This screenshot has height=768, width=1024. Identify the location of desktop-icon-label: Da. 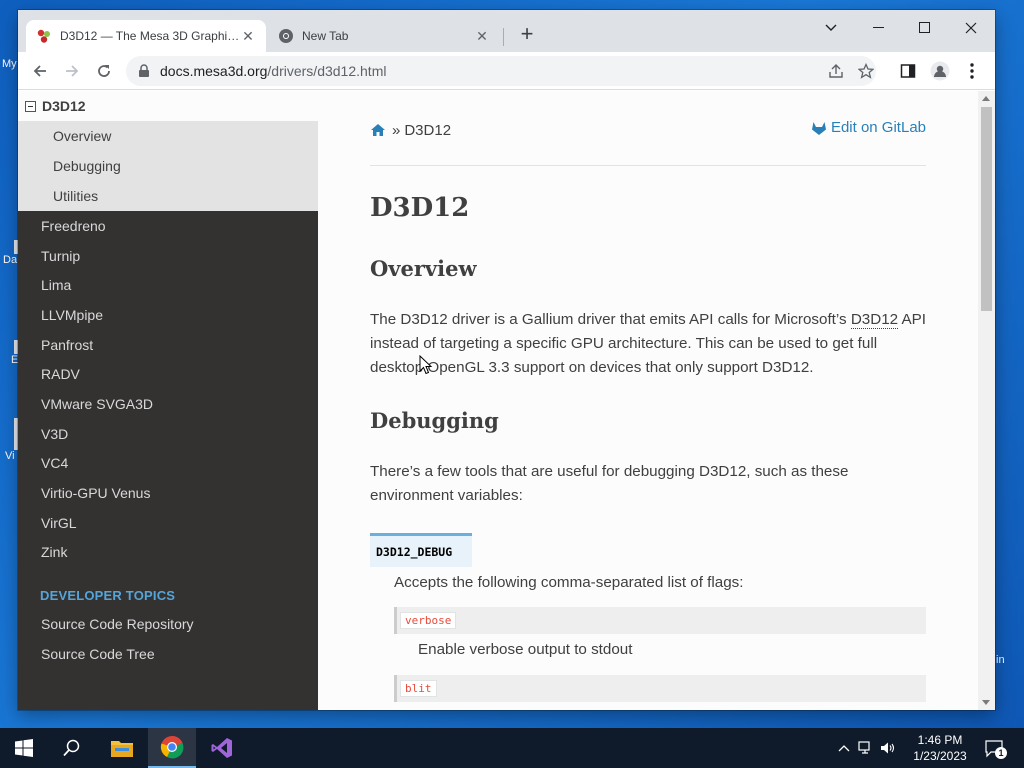
(10, 260).